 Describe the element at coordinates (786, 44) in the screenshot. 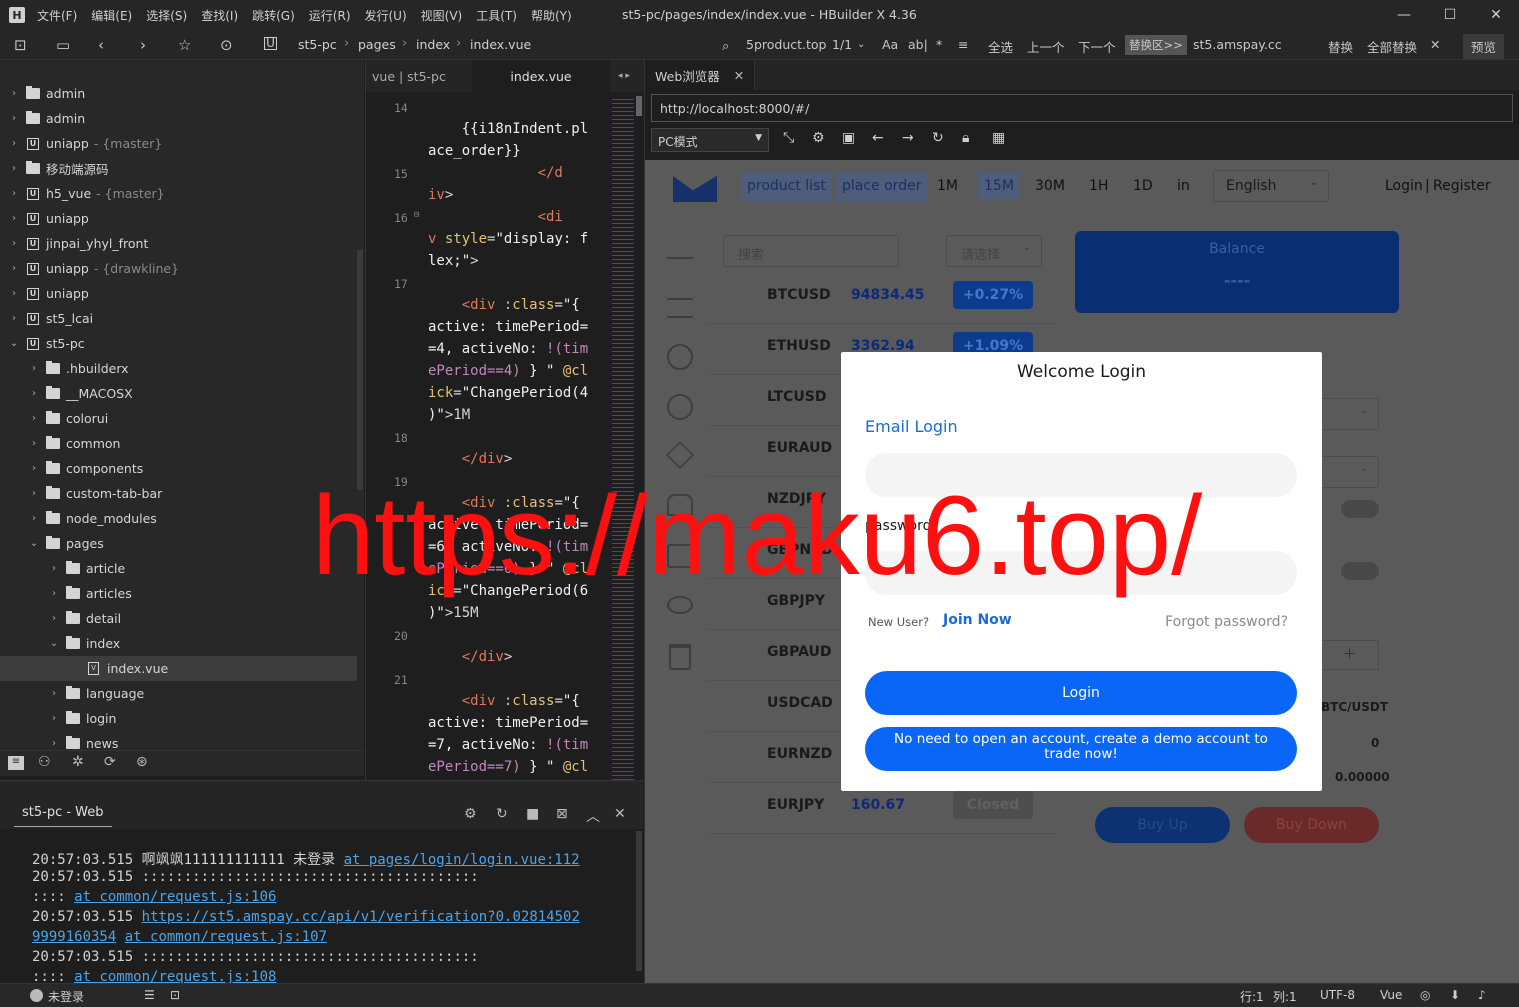

I see `search-input: 5product.top` at that location.